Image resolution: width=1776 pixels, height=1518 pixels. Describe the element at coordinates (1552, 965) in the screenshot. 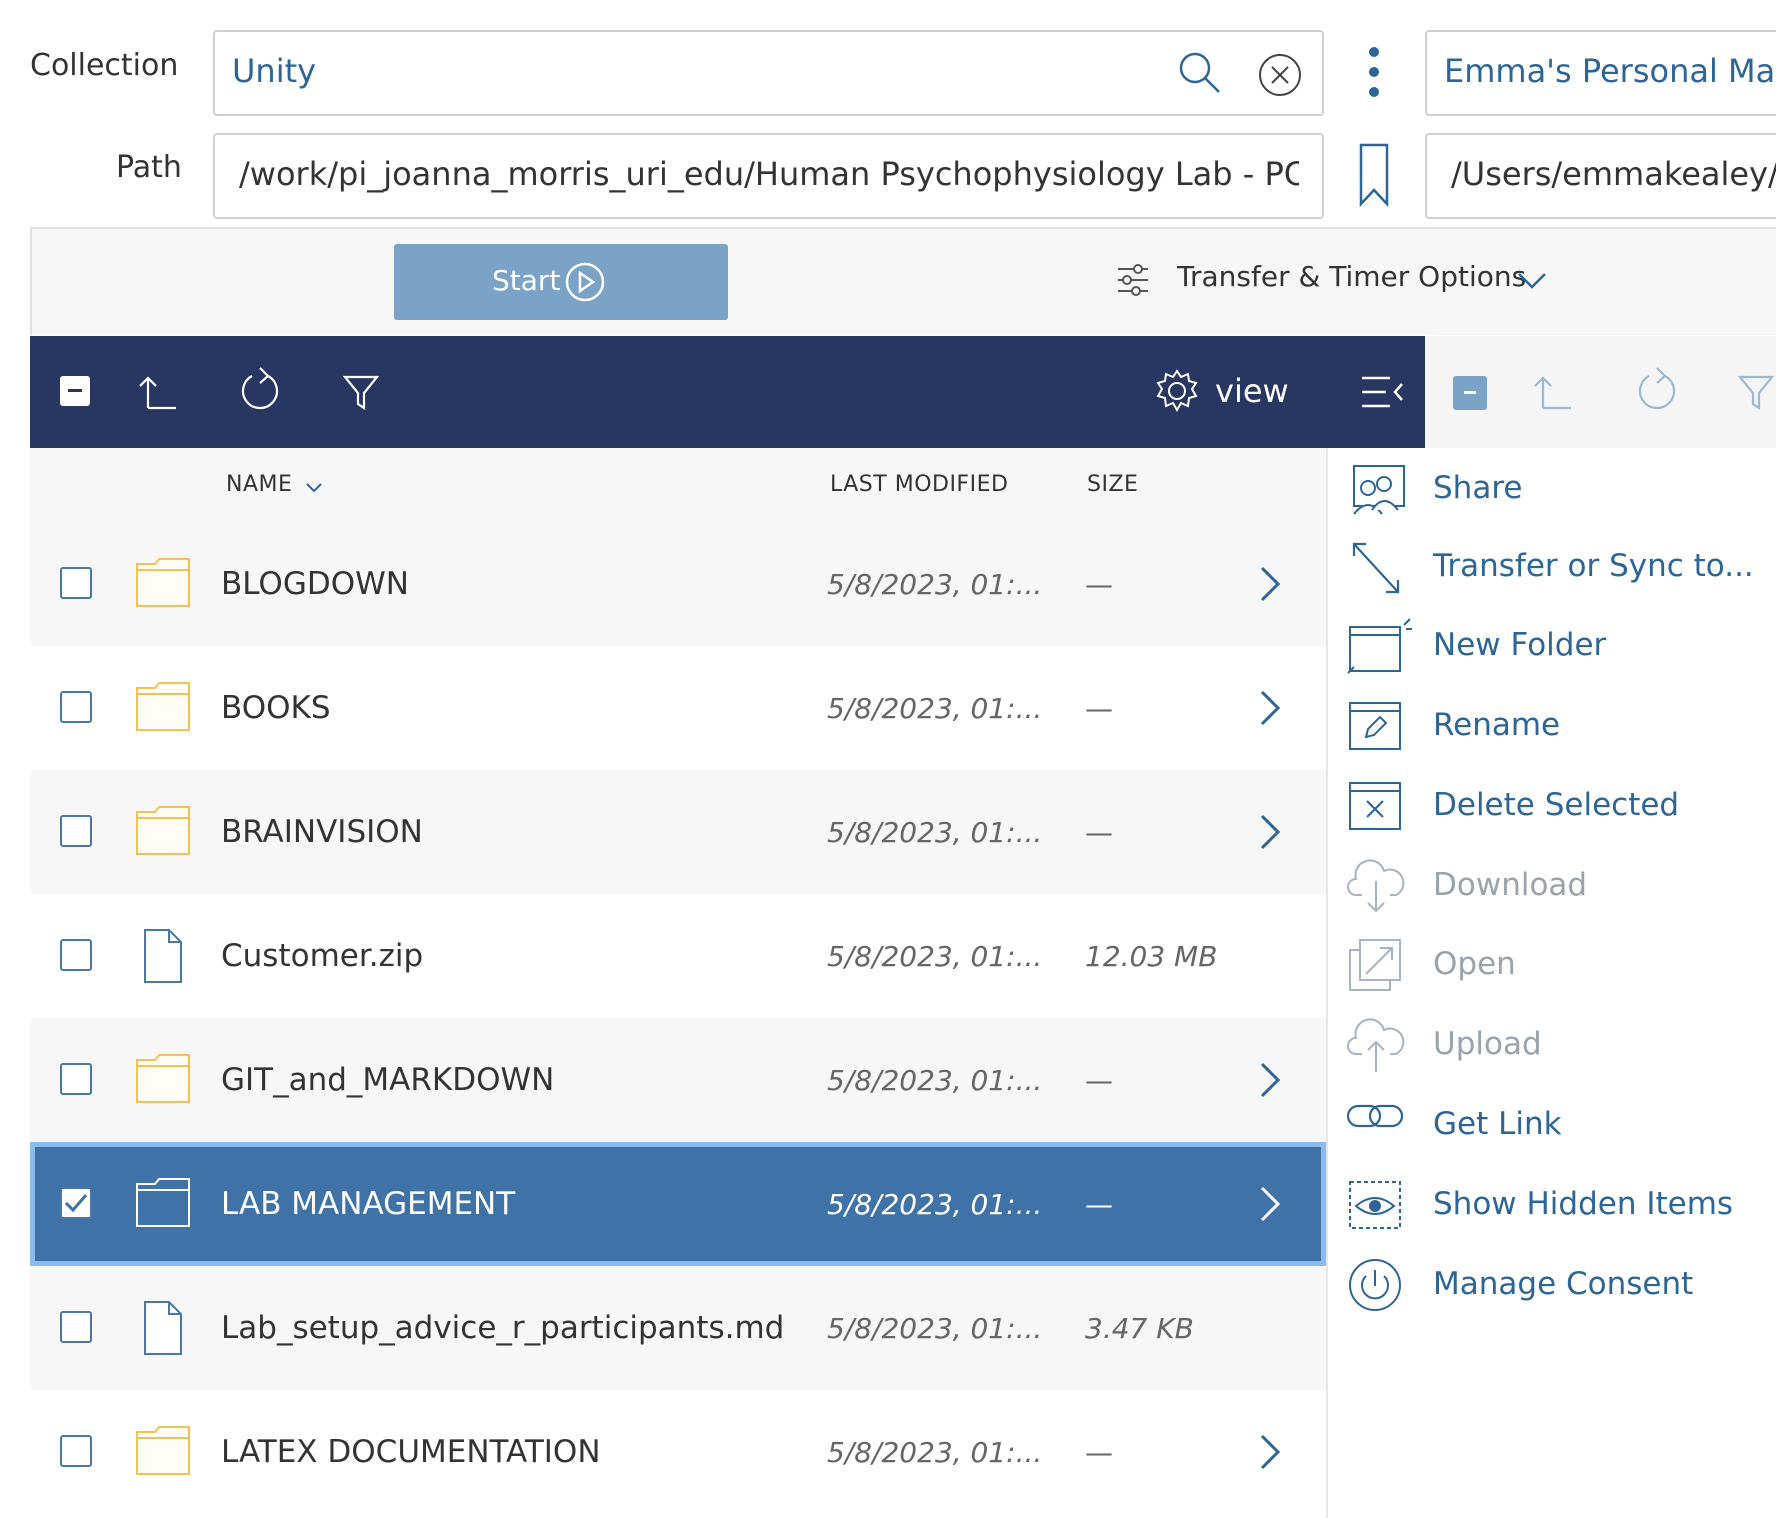

I see `menu-item-open: Open` at that location.